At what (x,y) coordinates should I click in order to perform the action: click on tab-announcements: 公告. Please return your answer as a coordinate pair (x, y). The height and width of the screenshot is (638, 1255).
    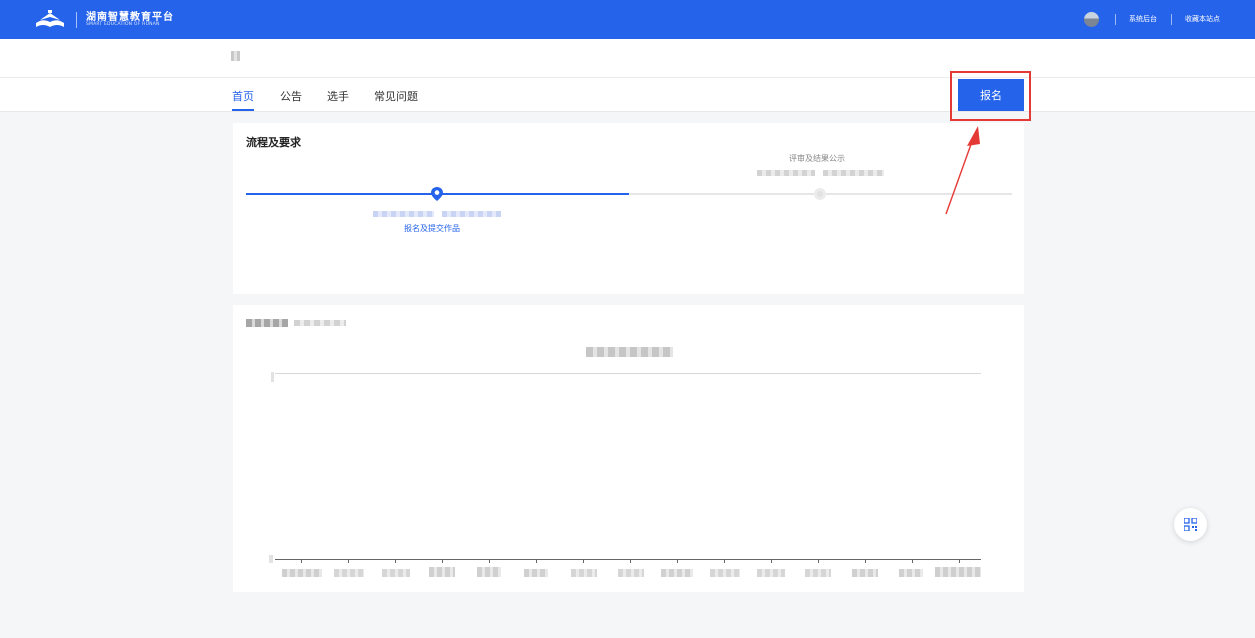
    Looking at the image, I should click on (291, 96).